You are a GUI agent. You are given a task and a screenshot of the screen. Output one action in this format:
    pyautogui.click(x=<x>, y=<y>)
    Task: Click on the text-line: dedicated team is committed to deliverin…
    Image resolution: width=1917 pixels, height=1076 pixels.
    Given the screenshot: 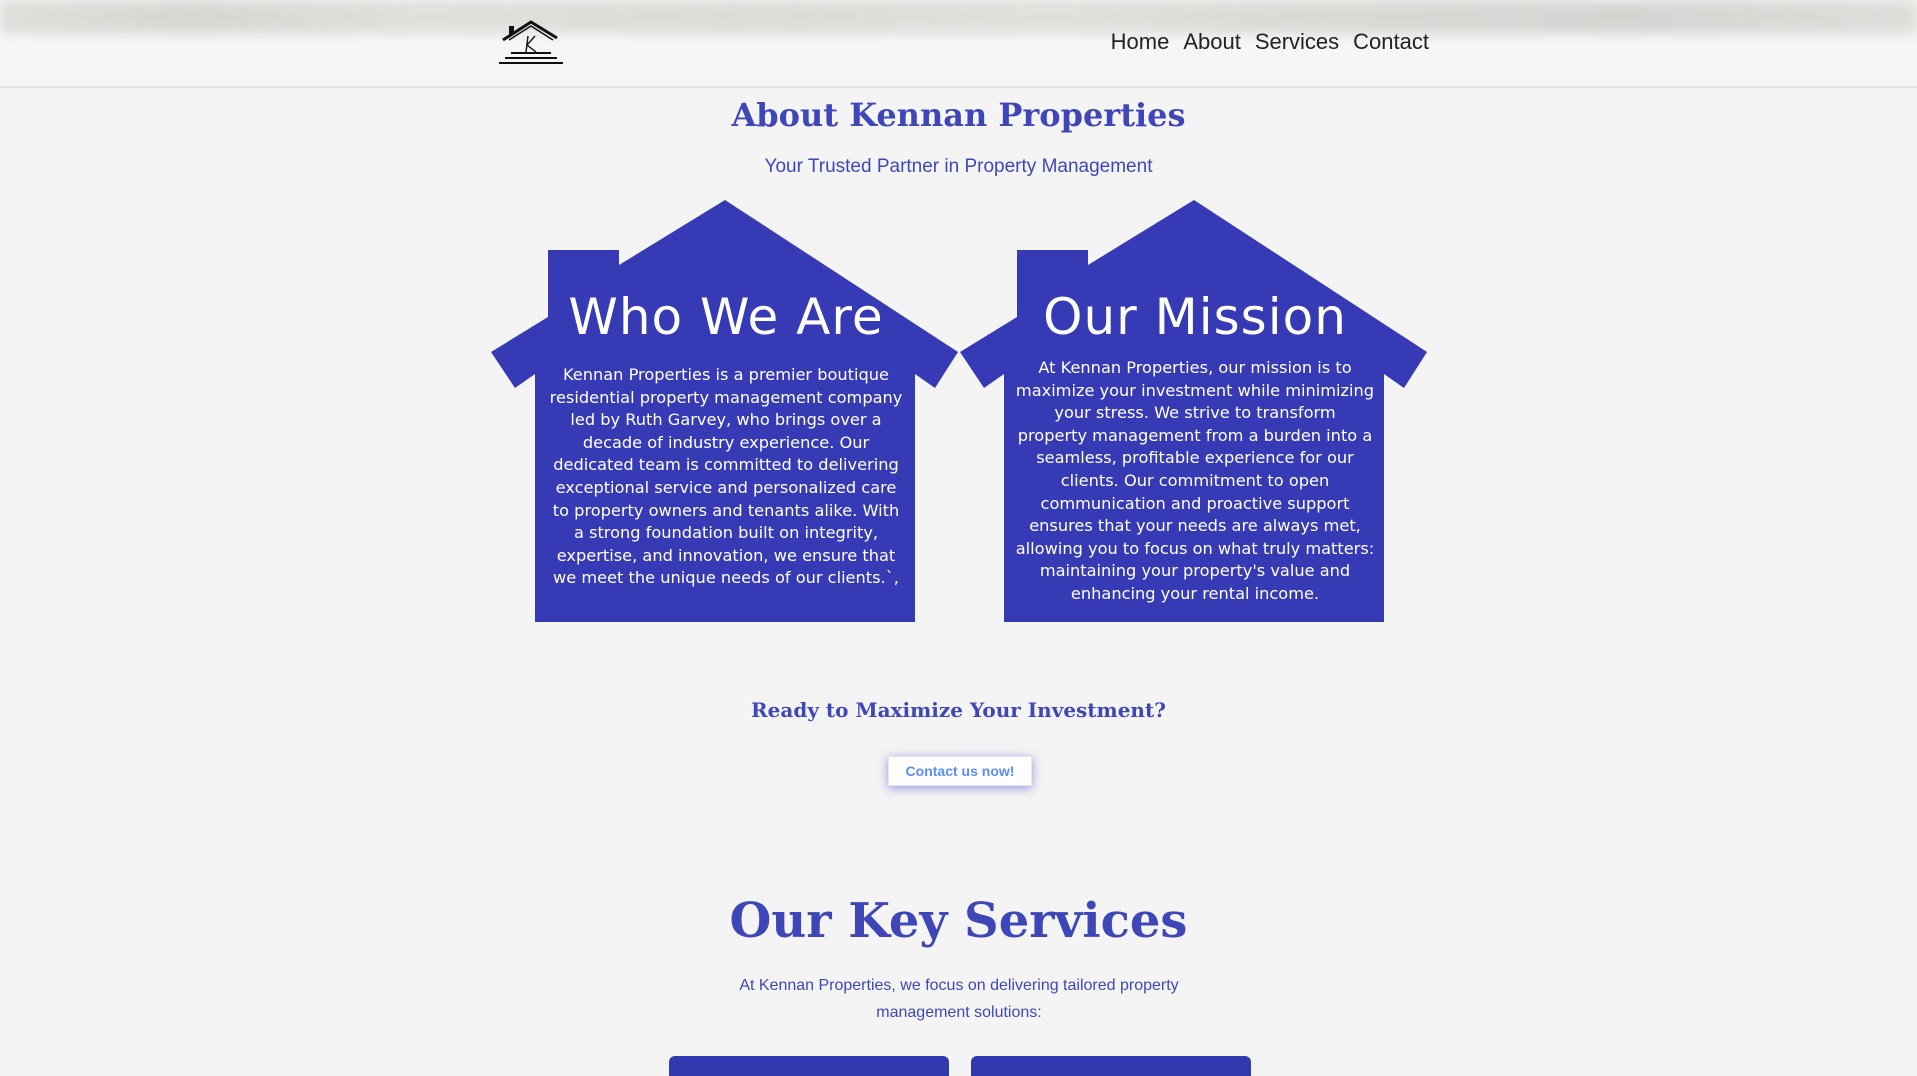 What is the action you would take?
    pyautogui.click(x=726, y=465)
    